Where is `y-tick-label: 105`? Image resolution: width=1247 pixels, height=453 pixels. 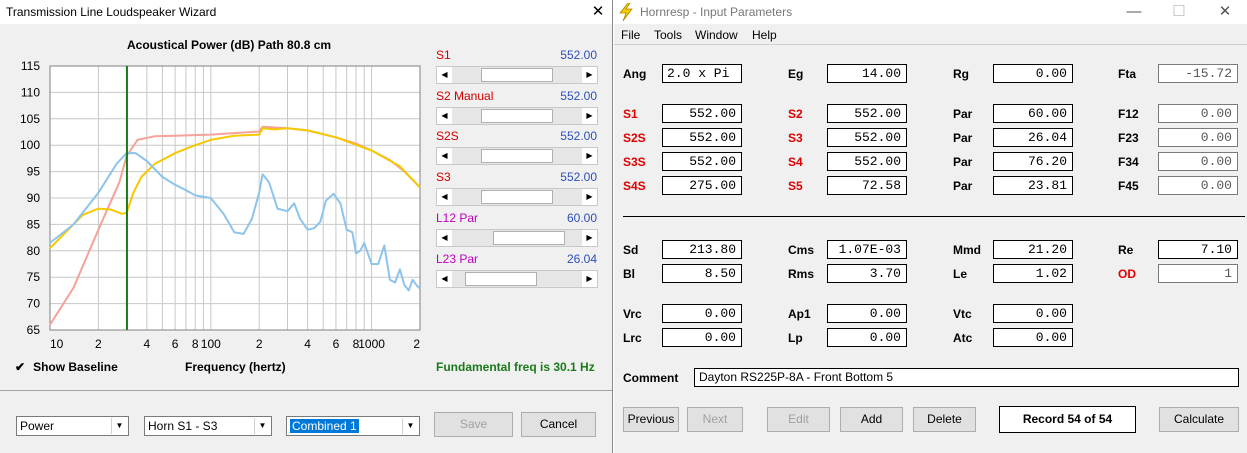
y-tick-label: 105 is located at coordinates (30, 119).